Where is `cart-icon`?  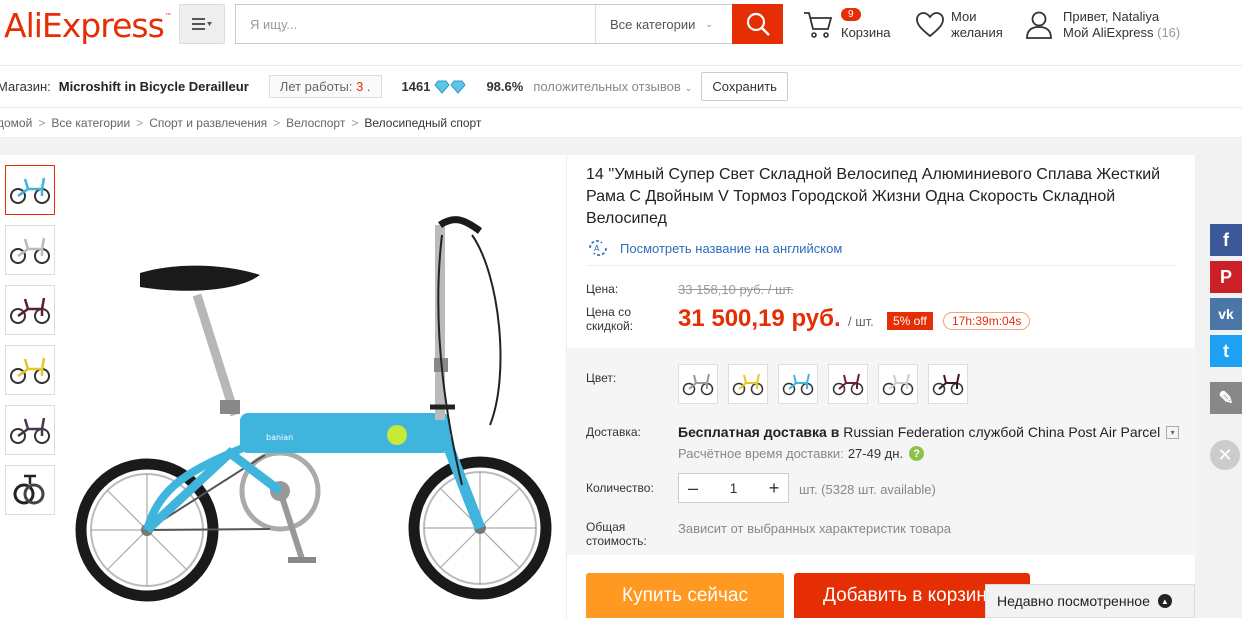
cart-icon is located at coordinates (818, 25).